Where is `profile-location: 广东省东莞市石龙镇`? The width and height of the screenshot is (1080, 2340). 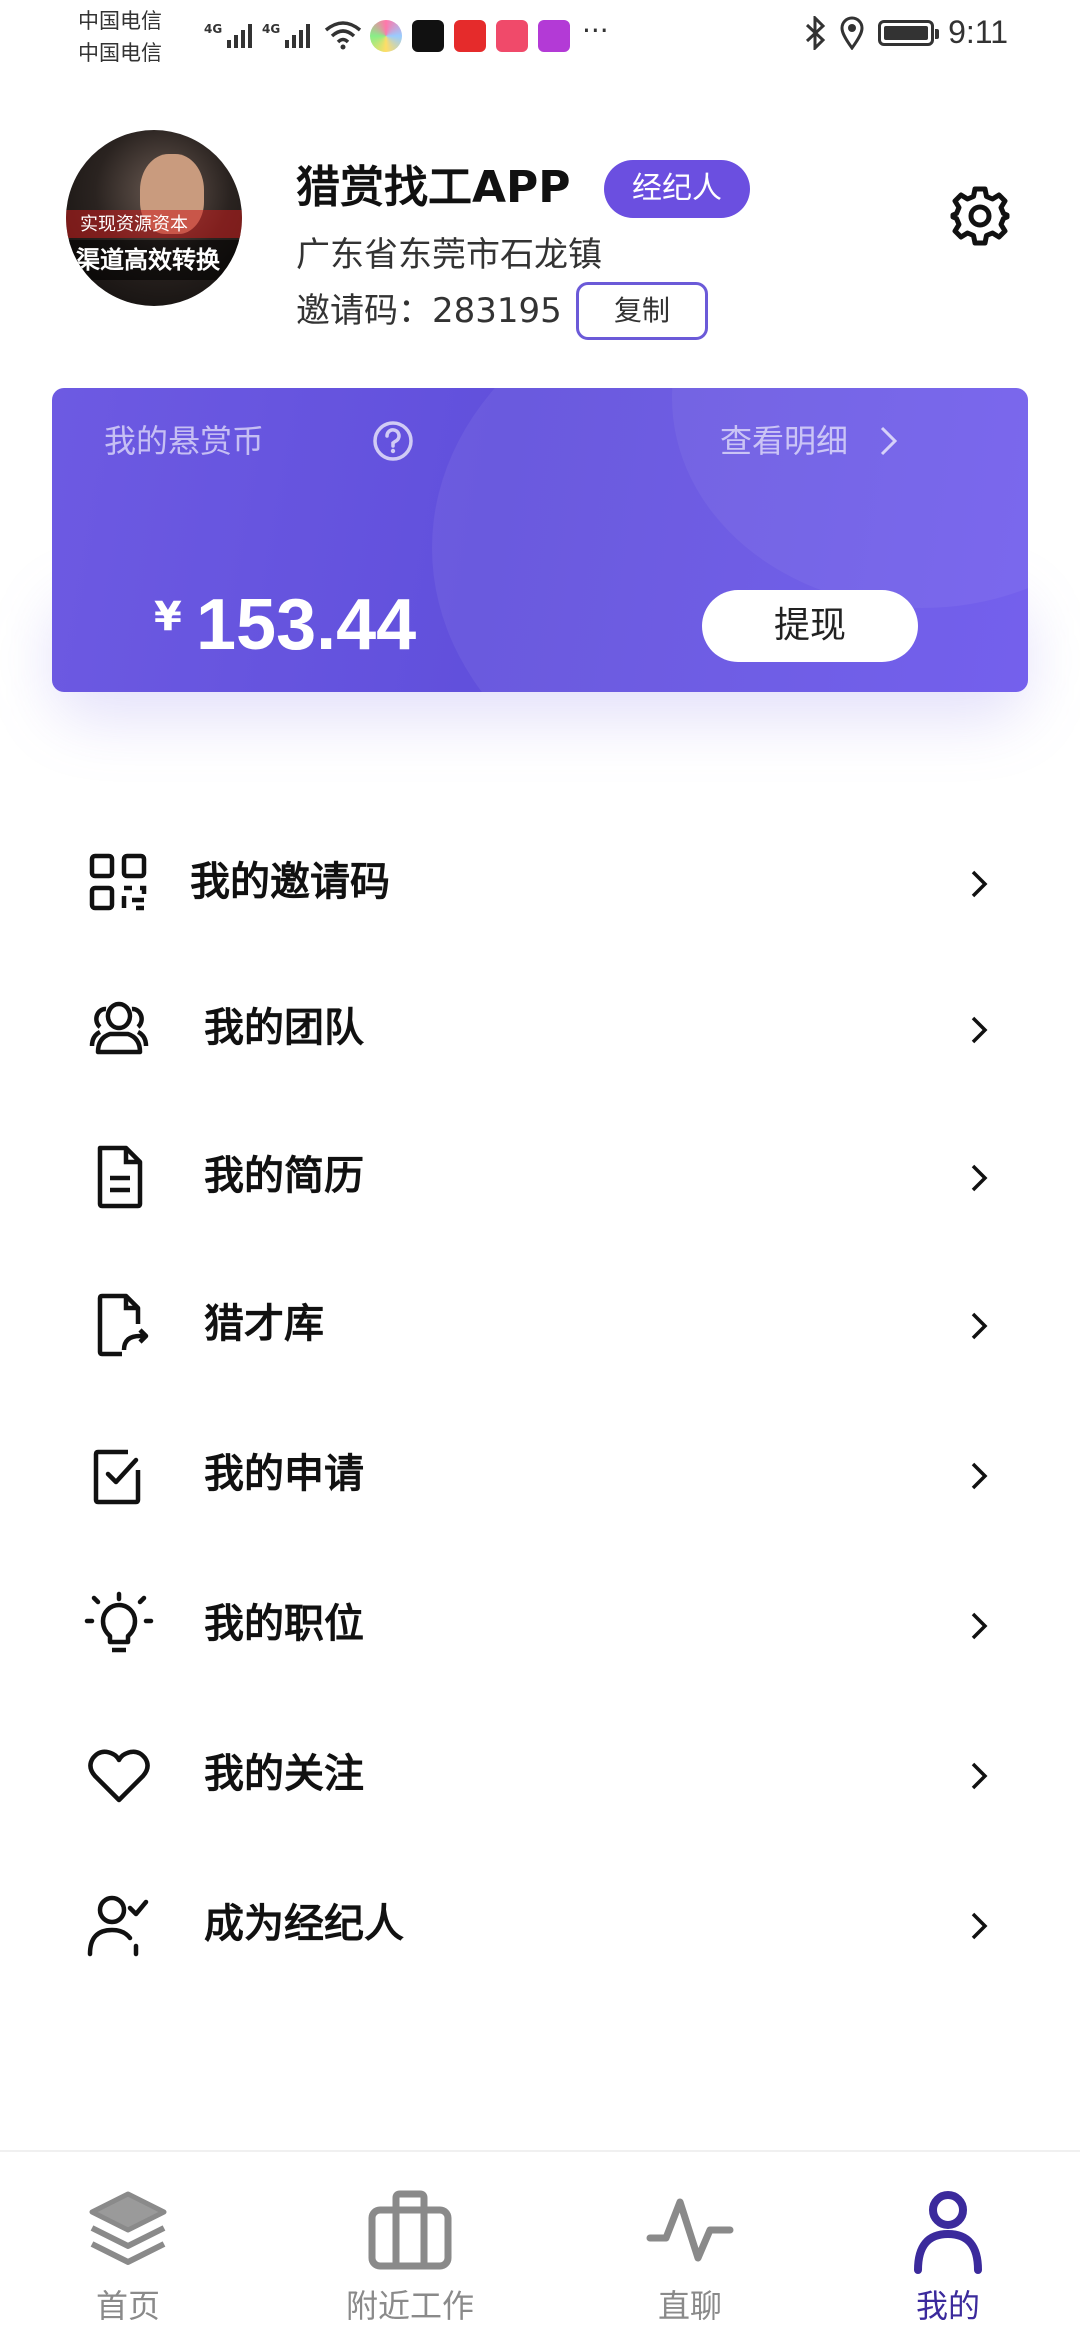
profile-location: 广东省东莞市石龙镇 is located at coordinates (449, 255).